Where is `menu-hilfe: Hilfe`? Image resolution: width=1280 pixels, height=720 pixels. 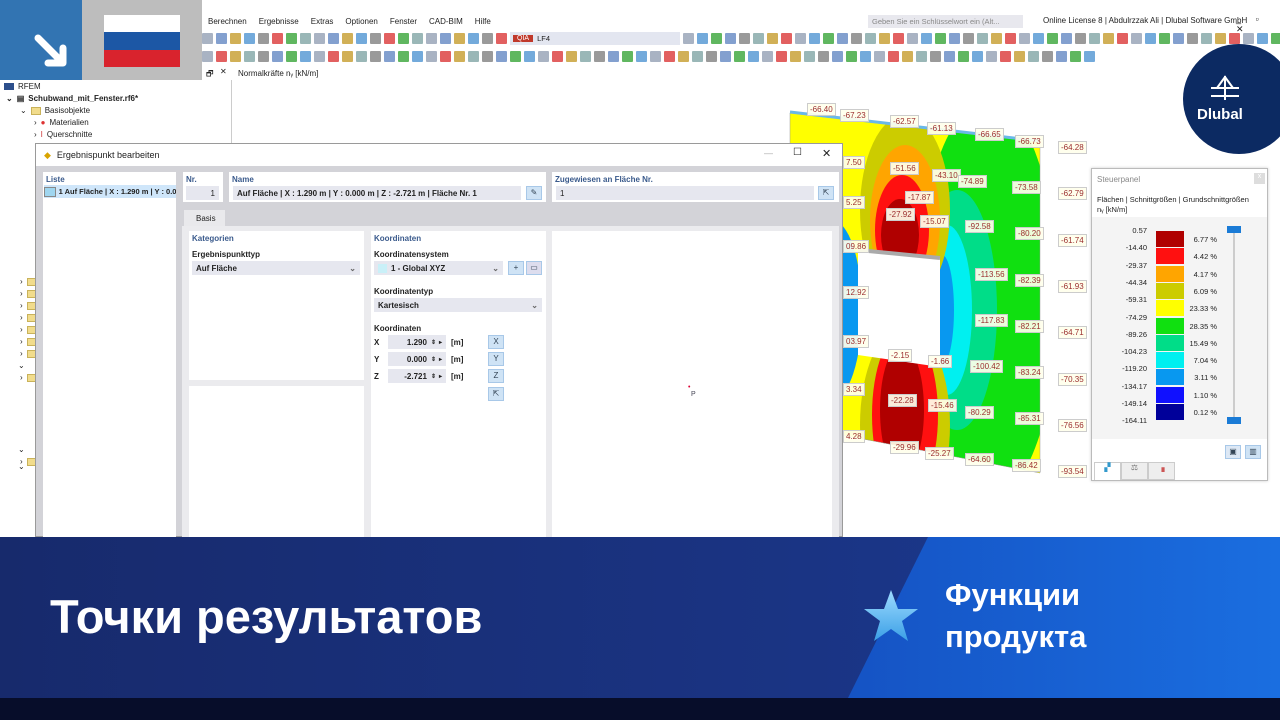
menu-hilfe: Hilfe is located at coordinates (483, 21).